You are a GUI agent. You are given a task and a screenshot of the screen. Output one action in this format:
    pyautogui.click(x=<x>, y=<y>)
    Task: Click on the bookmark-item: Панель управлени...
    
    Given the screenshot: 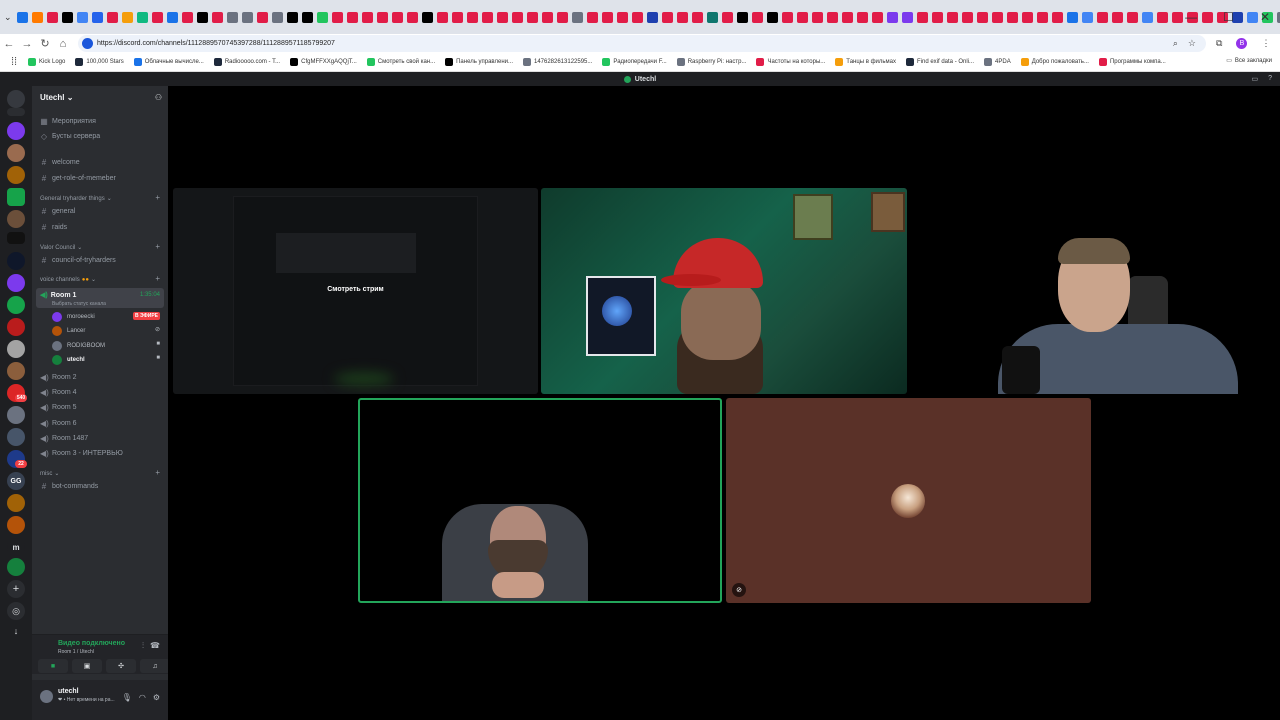 What is the action you would take?
    pyautogui.click(x=479, y=62)
    